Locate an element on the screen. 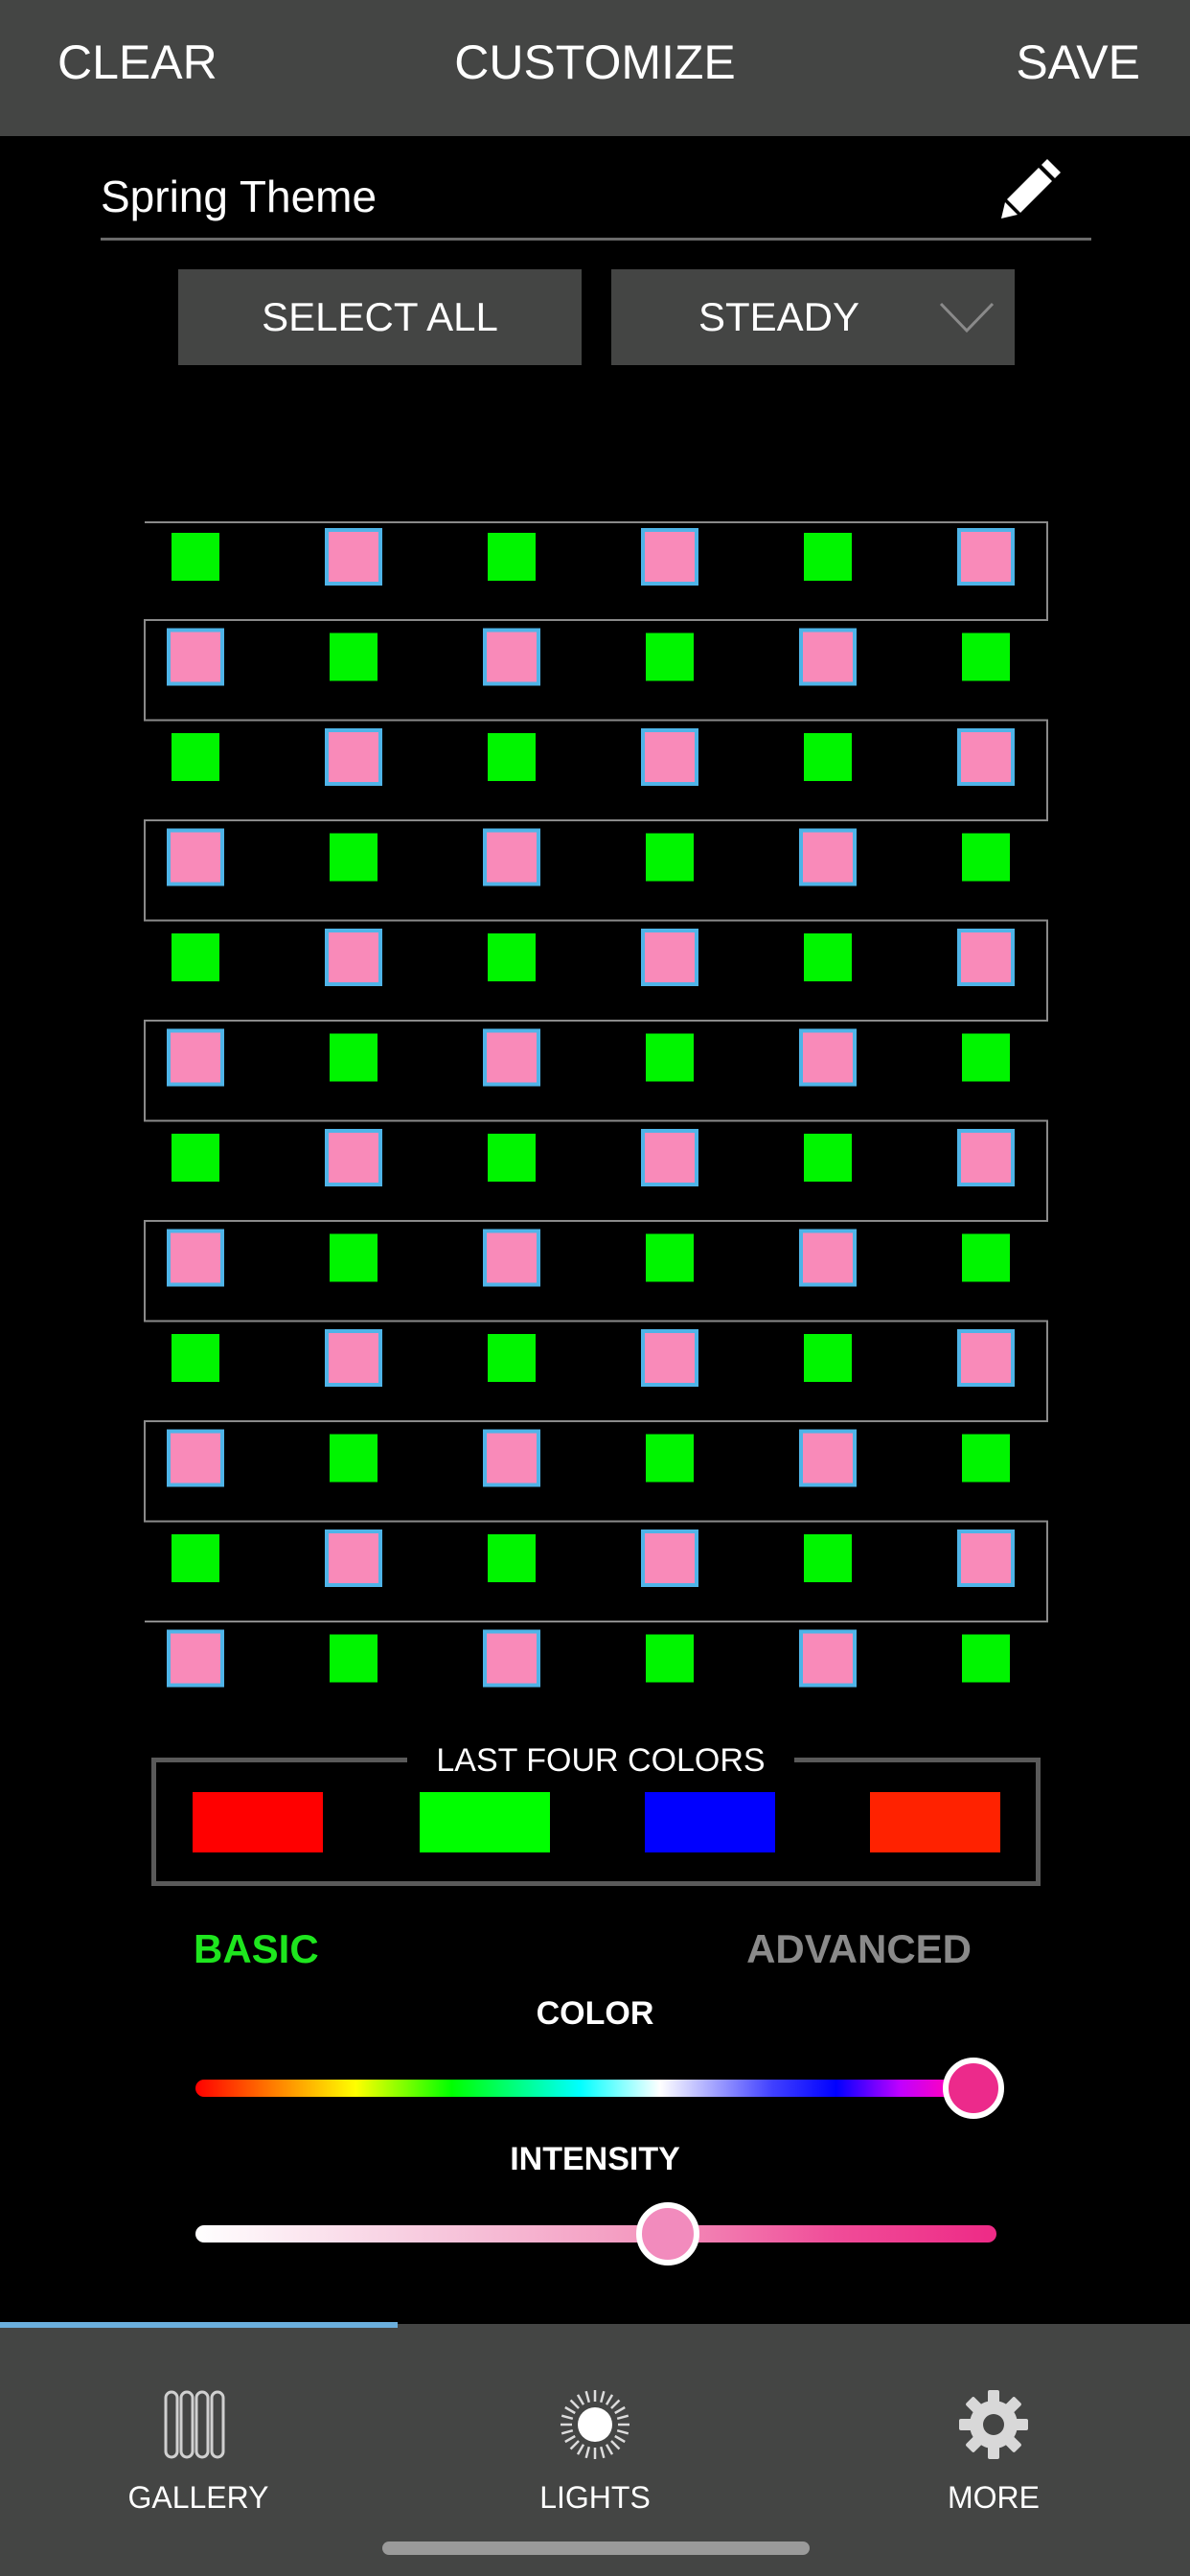  bottom-tab-bar: GALLERY LIGHTS MORE is located at coordinates (595, 2450).